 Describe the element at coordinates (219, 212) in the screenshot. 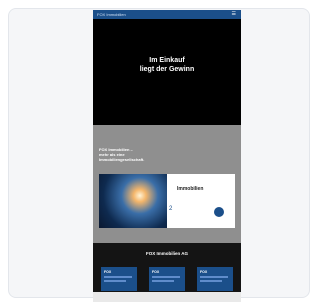

I see `promo-action-button` at that location.